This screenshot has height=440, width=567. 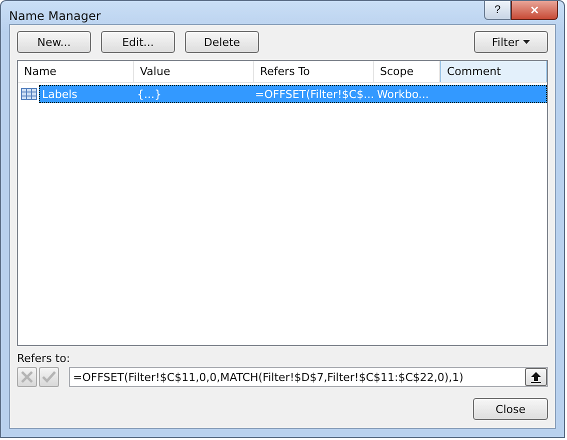 What do you see at coordinates (493, 71) in the screenshot?
I see `column-header: Comment` at bounding box center [493, 71].